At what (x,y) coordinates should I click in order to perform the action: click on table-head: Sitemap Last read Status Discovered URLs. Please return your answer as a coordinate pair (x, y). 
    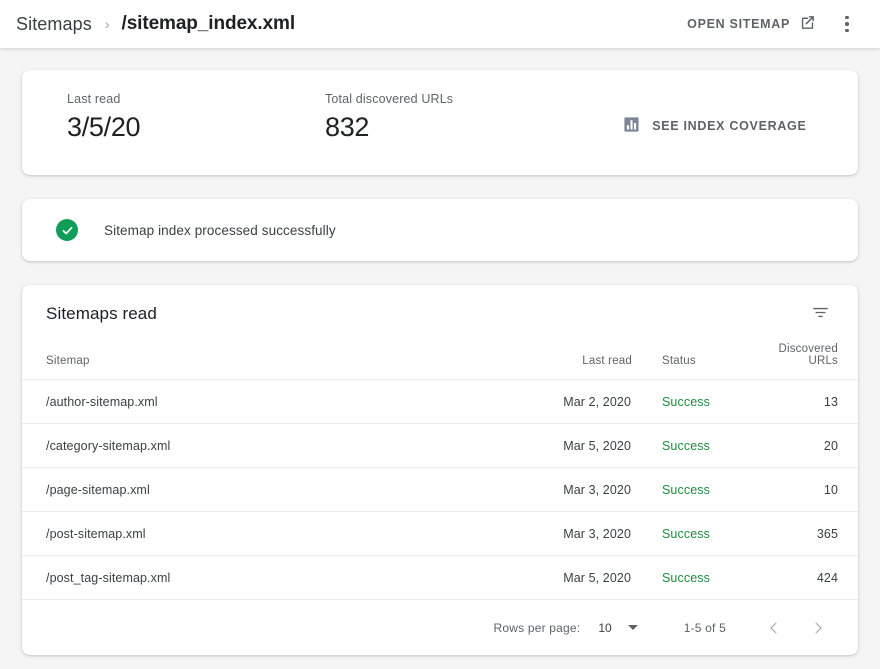
    Looking at the image, I should click on (440, 361).